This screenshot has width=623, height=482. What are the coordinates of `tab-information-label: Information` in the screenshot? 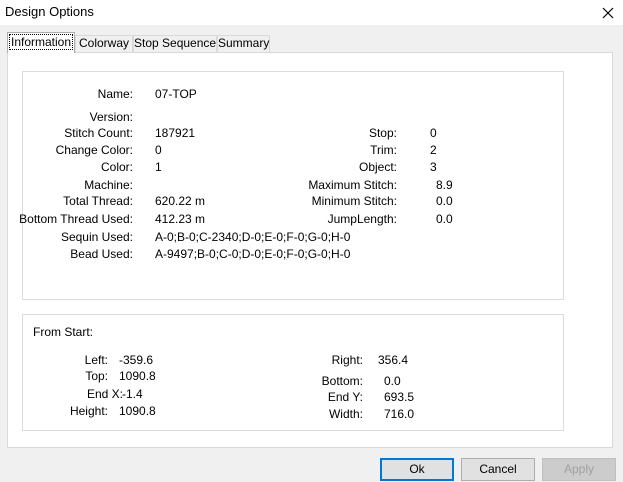 It's located at (41, 42).